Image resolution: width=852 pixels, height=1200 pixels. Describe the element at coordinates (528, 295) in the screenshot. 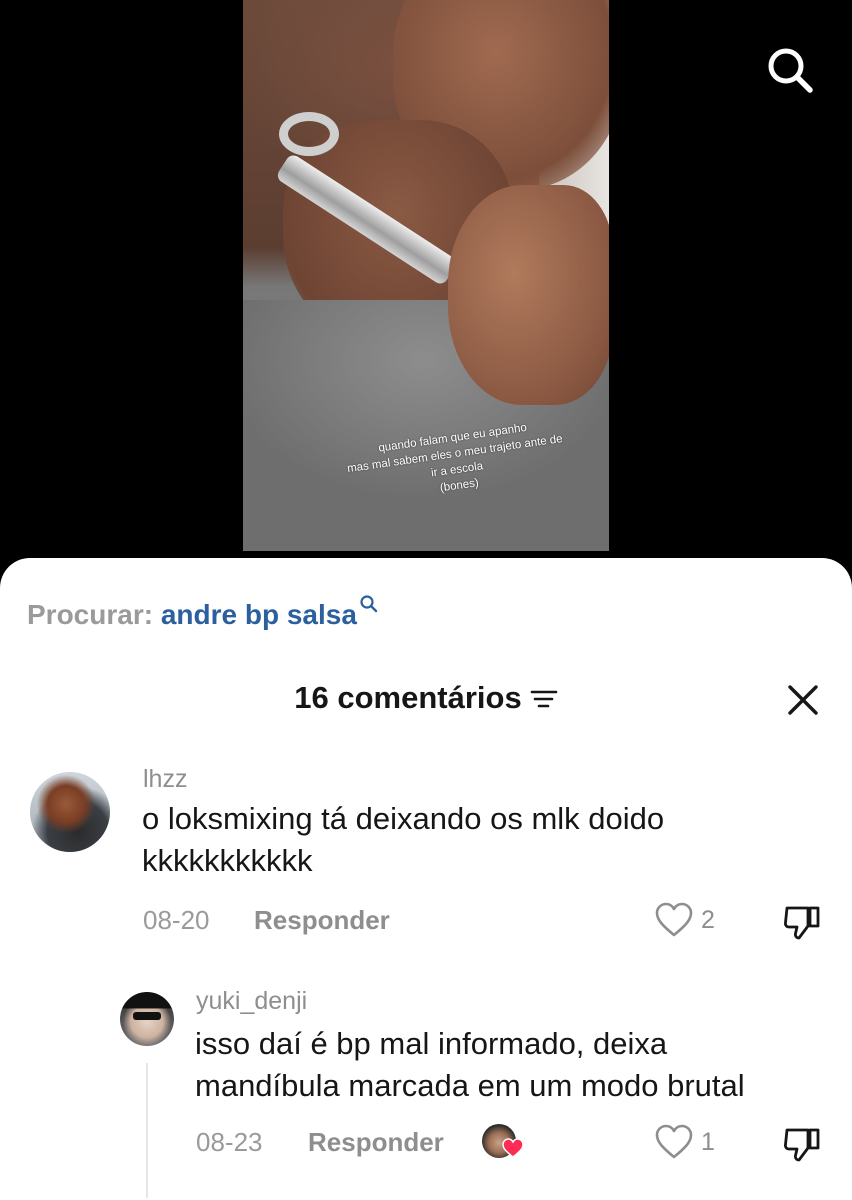

I see `video-hand` at that location.